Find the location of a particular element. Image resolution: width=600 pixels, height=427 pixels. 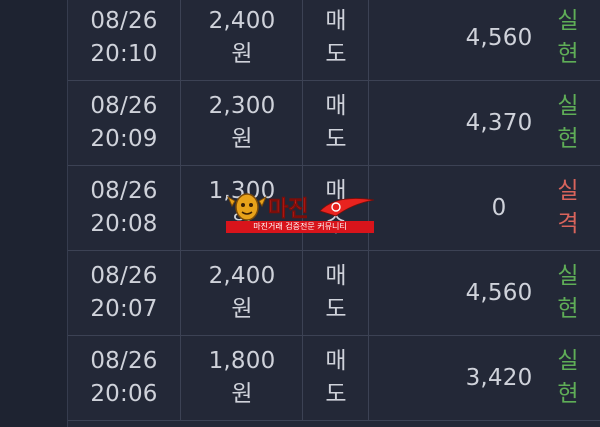

time-cell: 08/26 20:08 is located at coordinates (124, 208).